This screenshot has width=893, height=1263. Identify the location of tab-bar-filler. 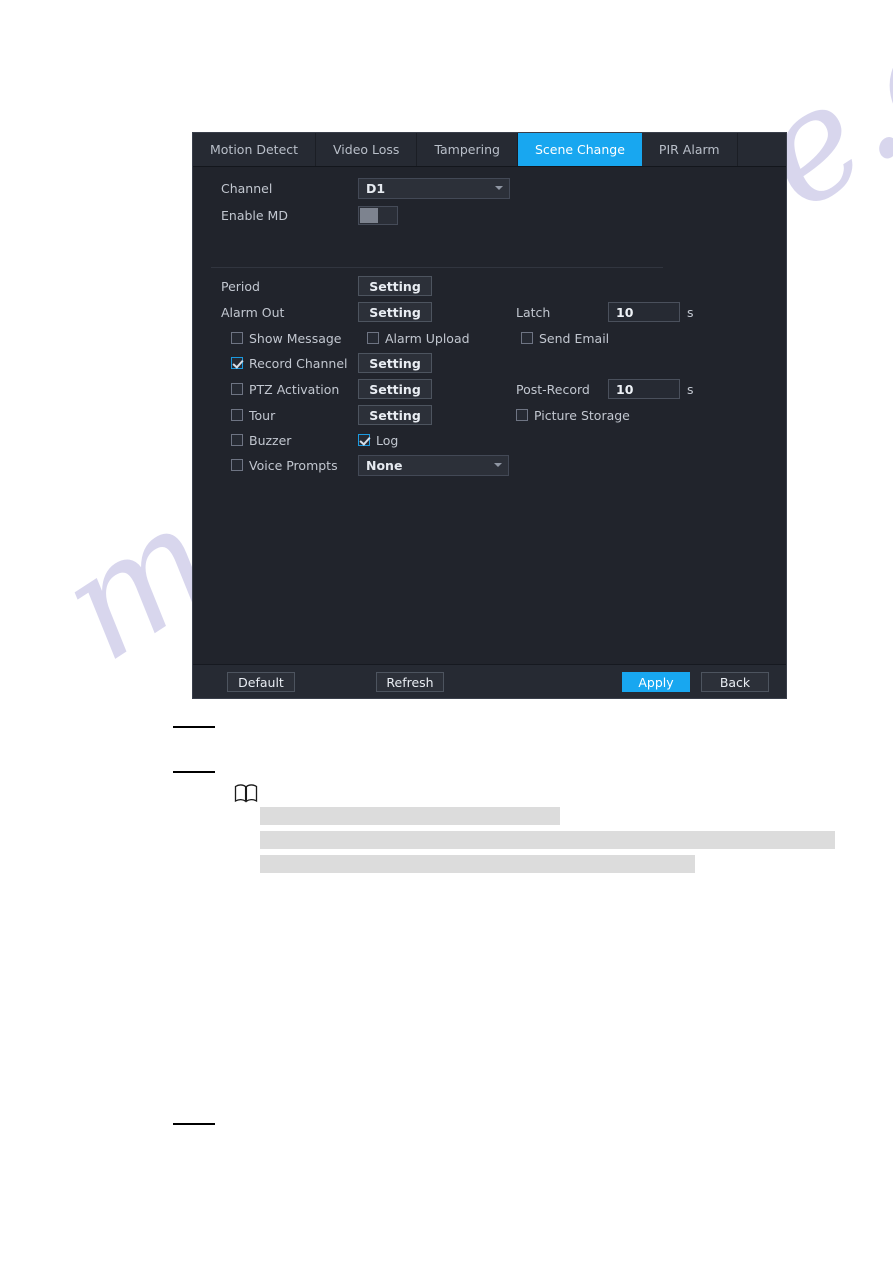
(762, 149).